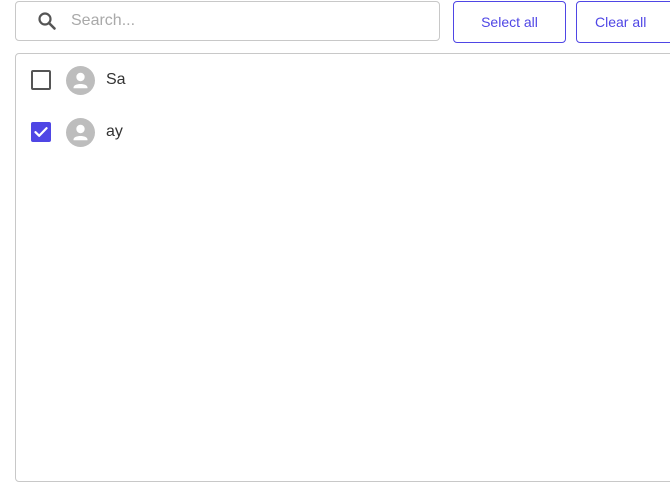 This screenshot has height=483, width=670. Describe the element at coordinates (114, 131) in the screenshot. I see `list-item-label: ay` at that location.